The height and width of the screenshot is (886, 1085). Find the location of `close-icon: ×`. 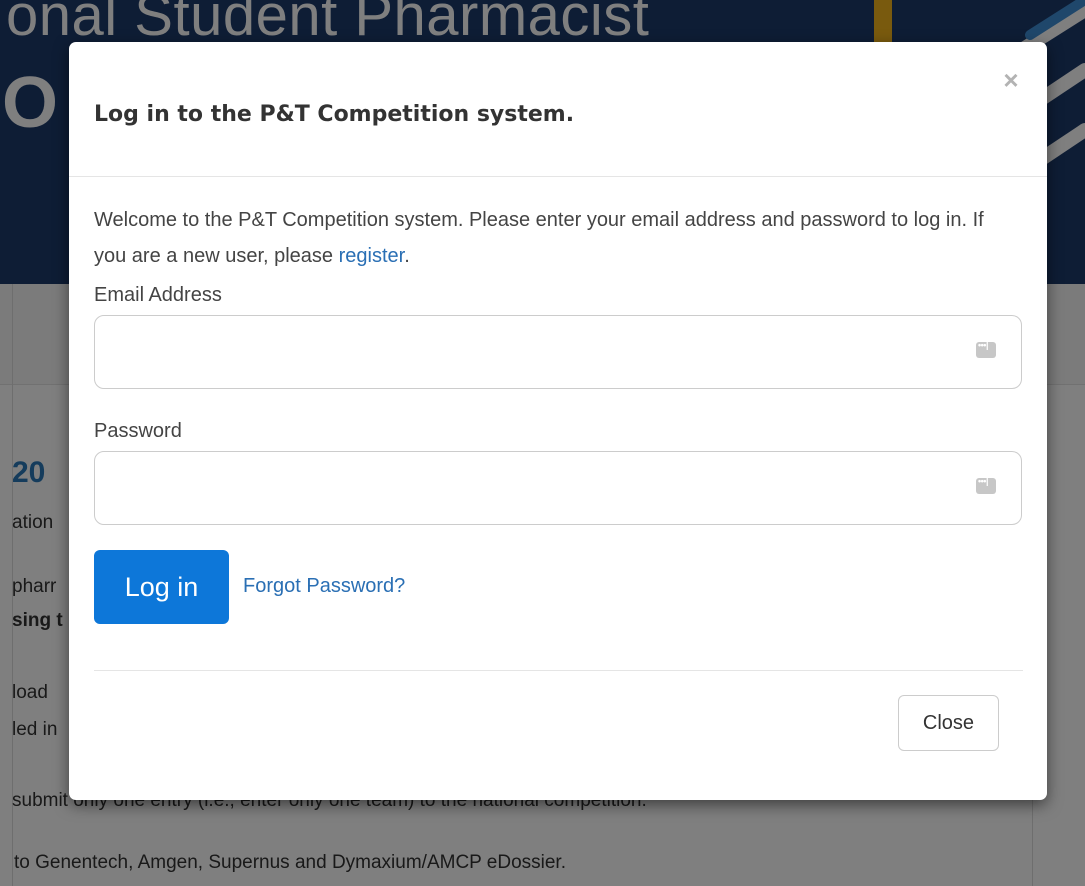

close-icon: × is located at coordinates (1011, 80).